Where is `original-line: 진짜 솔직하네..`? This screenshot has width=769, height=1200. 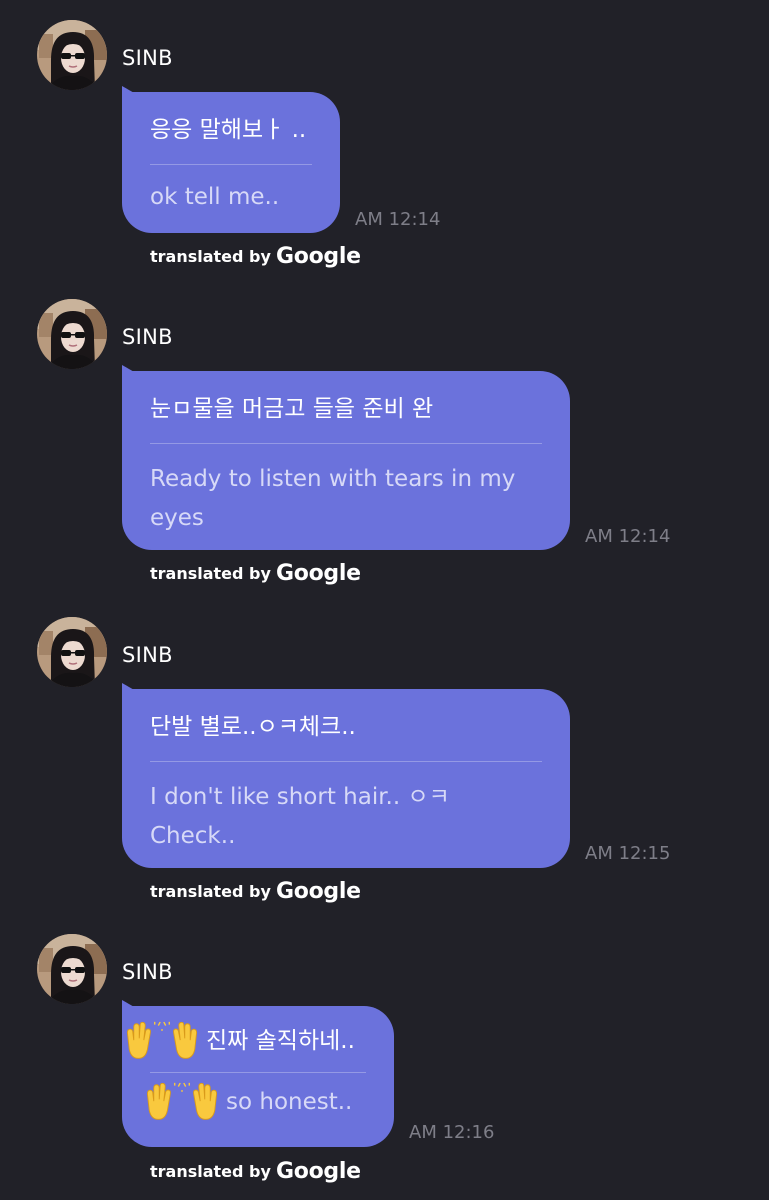 original-line: 진짜 솔직하네.. is located at coordinates (244, 1041).